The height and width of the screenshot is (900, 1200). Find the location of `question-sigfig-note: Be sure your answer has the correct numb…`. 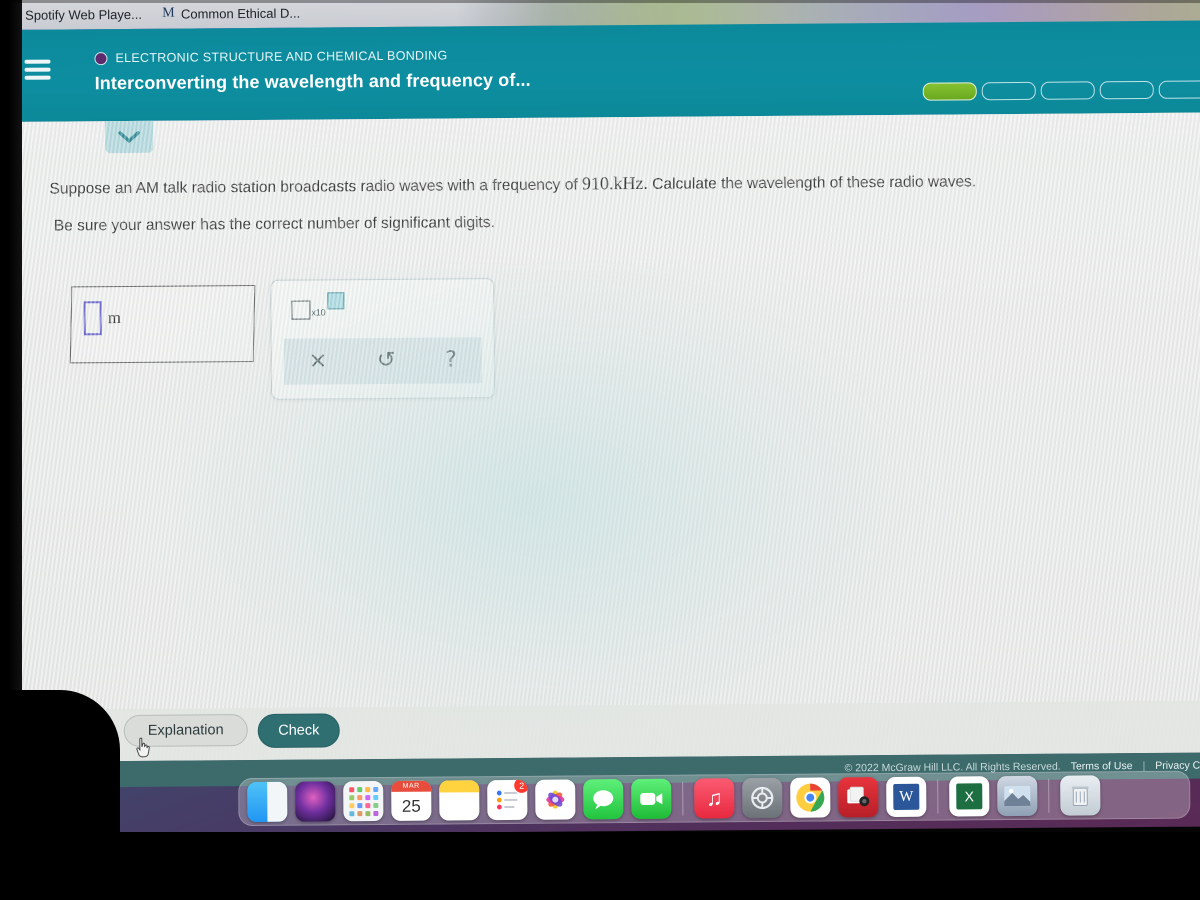

question-sigfig-note: Be sure your answer has the correct numb… is located at coordinates (274, 224).